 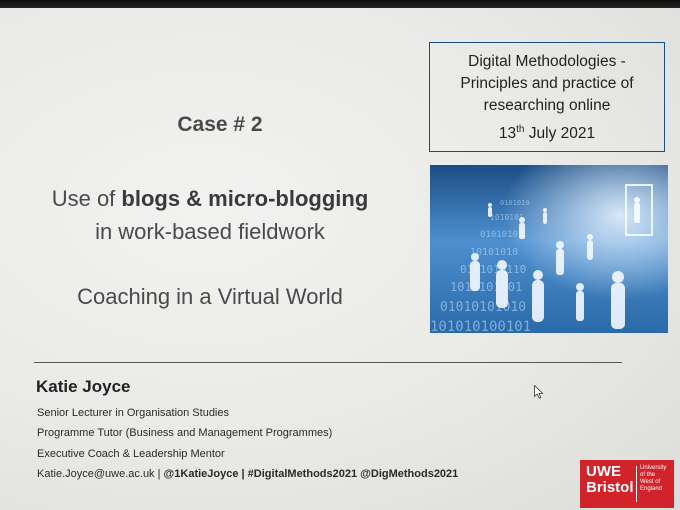 I want to click on logo-separator, so click(x=636, y=484).